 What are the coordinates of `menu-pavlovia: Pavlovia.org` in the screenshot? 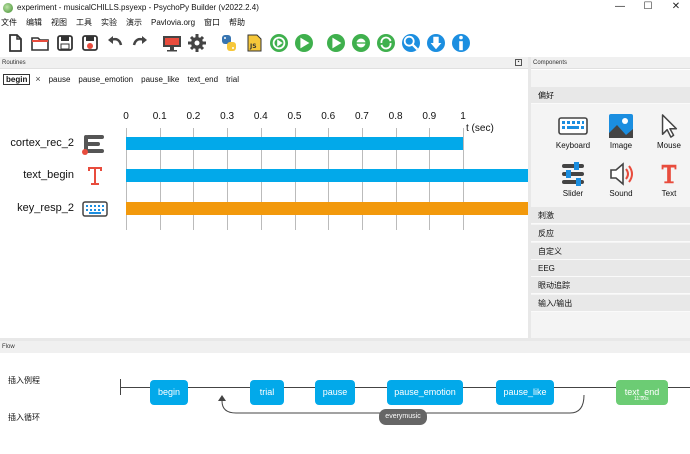 It's located at (173, 22).